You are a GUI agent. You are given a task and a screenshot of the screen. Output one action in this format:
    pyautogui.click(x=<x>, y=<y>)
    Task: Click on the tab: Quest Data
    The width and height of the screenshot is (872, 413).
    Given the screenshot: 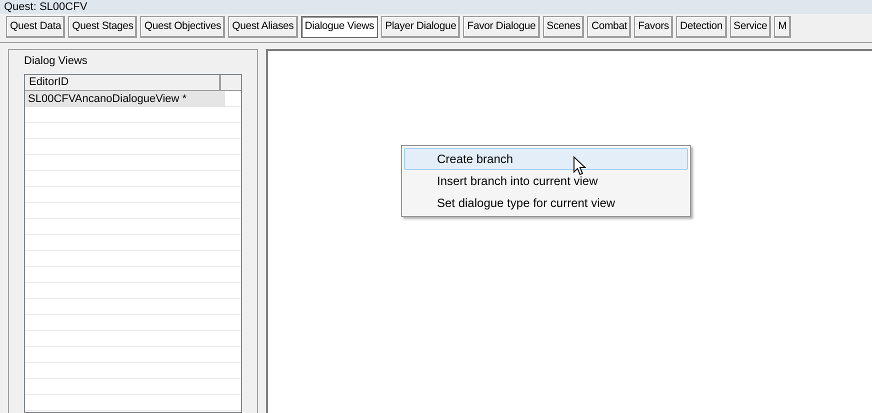 What is the action you would take?
    pyautogui.click(x=36, y=27)
    